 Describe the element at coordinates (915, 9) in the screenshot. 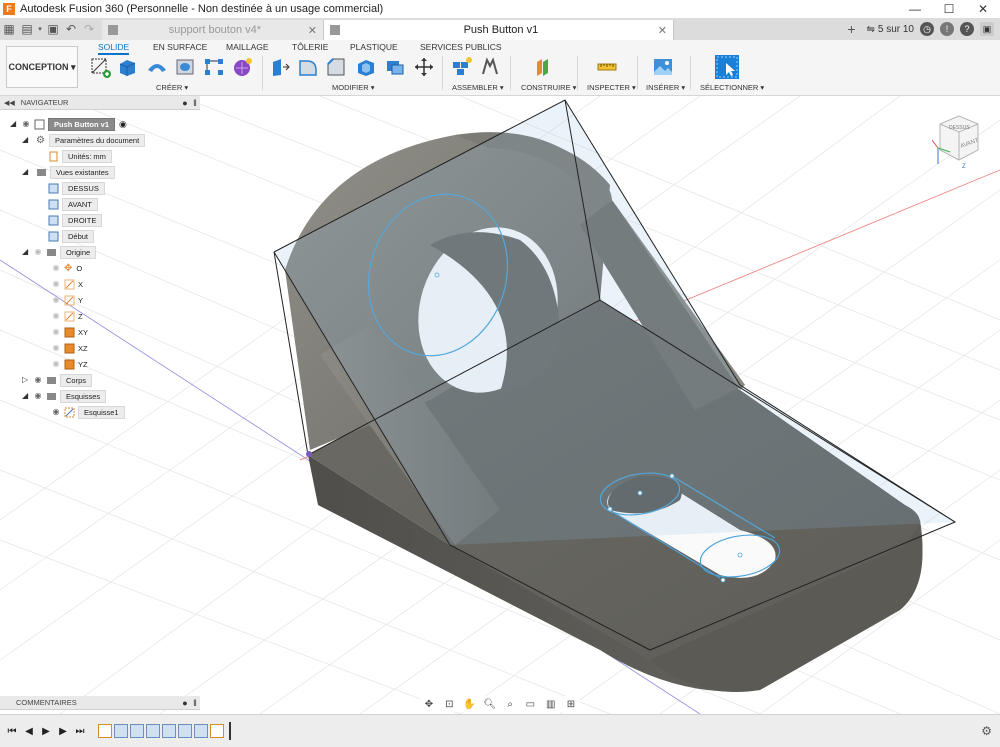

I see `minimize-button: —` at that location.